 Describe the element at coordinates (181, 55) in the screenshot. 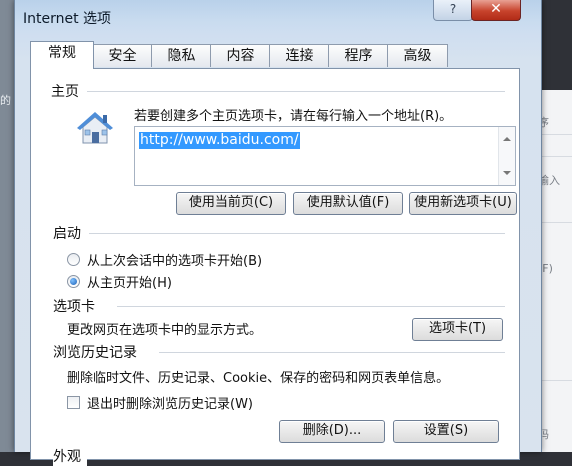

I see `tab-privacy: 隐私` at that location.